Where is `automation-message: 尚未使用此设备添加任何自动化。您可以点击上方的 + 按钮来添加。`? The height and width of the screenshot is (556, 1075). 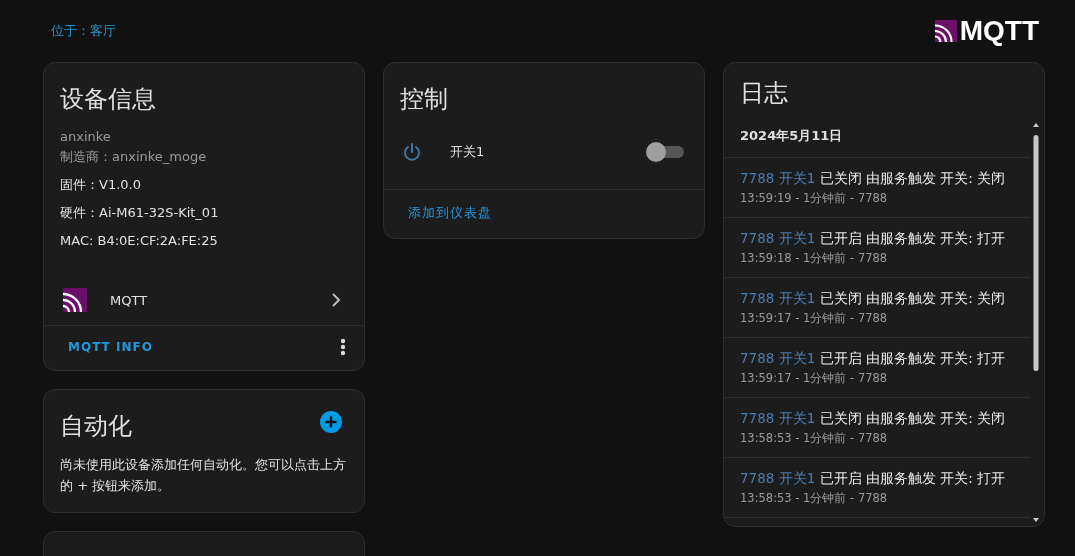
automation-message: 尚未使用此设备添加任何自动化。您可以点击上方的 + 按钮来添加。 is located at coordinates (203, 475).